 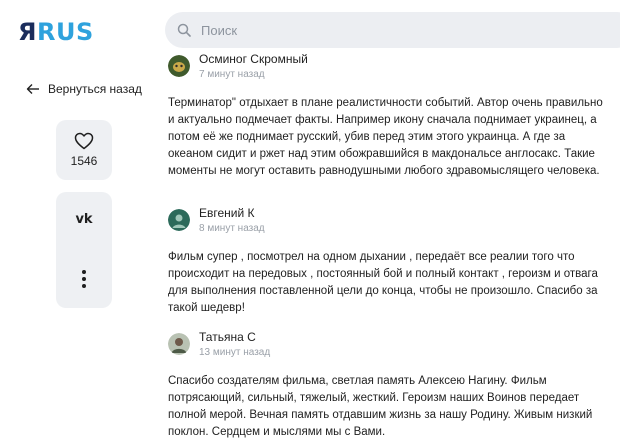 What do you see at coordinates (32, 89) in the screenshot?
I see `arrow-left-icon` at bounding box center [32, 89].